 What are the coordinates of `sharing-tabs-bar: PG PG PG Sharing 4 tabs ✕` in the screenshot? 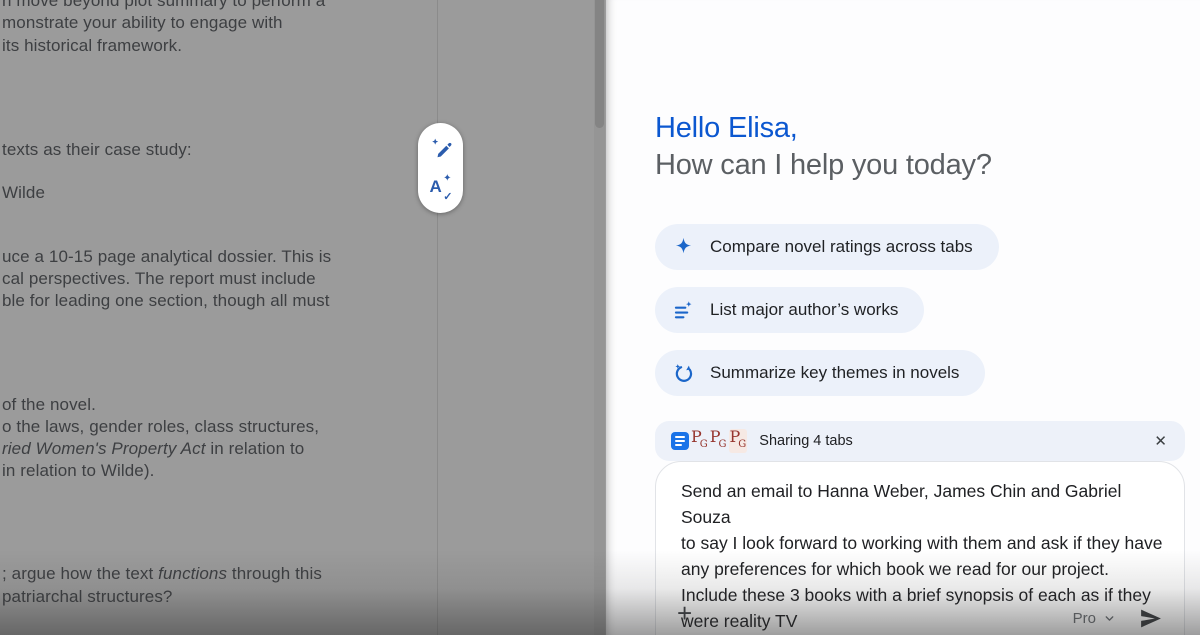 It's located at (920, 441).